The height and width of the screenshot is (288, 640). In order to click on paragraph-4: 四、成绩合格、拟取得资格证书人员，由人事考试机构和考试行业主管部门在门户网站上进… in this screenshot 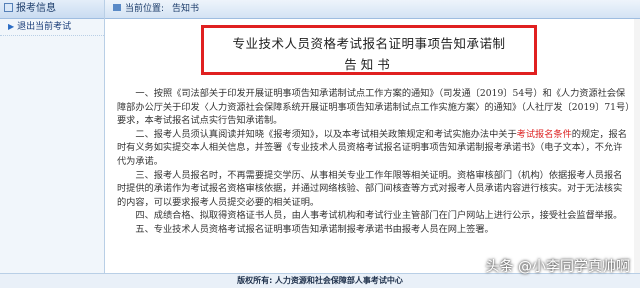, I will do `click(379, 216)`.